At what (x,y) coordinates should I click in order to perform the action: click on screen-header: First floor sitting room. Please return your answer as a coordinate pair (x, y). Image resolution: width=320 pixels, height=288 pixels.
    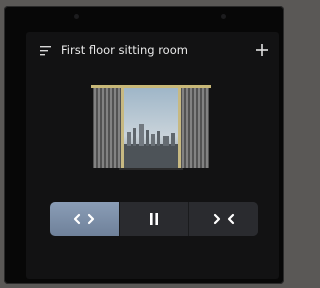
    Looking at the image, I should click on (152, 51).